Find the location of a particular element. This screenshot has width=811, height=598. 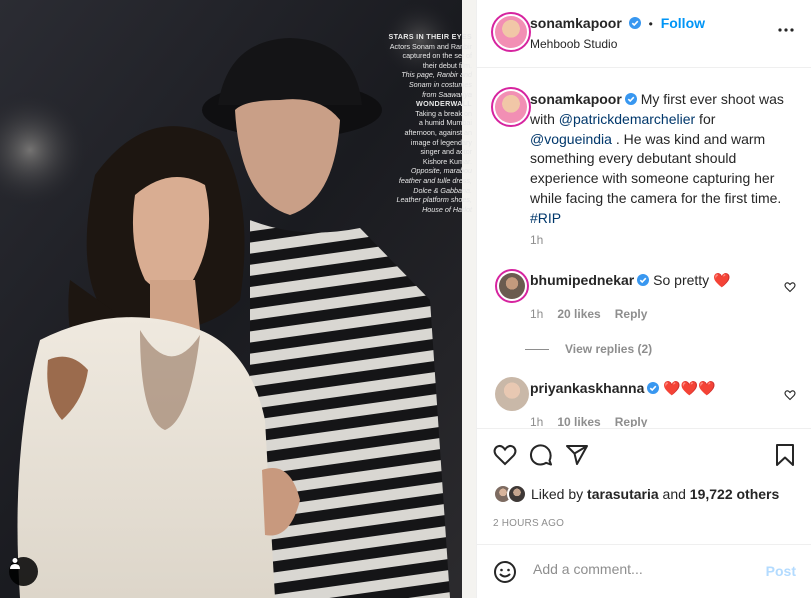

comment-body: priyankaskhanna ❤️❤️❤️ is located at coordinates (650, 388).